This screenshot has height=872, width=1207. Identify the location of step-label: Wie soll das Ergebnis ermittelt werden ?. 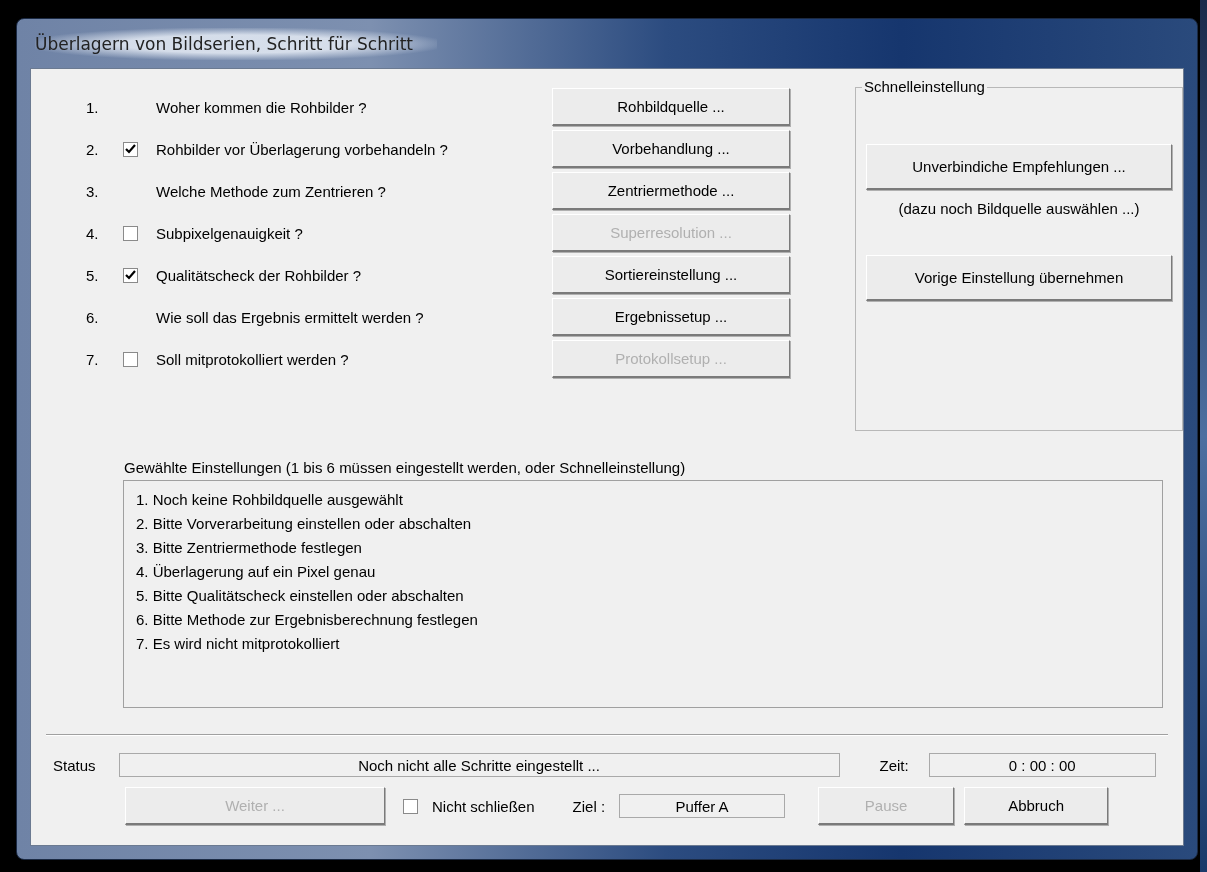
(290, 317).